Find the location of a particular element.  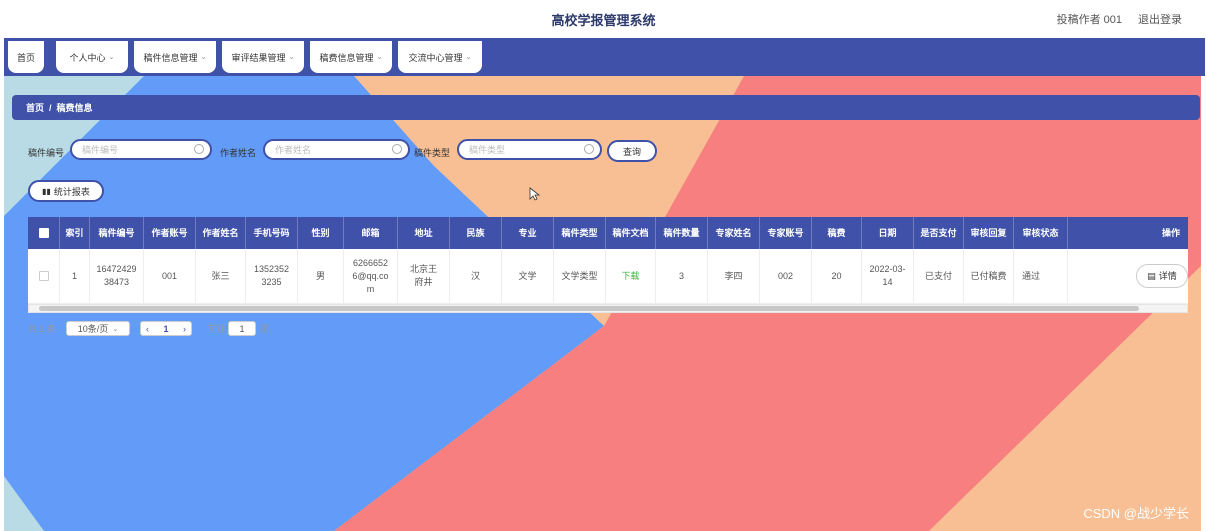

manuscript-type-input: 稿件类型 is located at coordinates (529, 149).